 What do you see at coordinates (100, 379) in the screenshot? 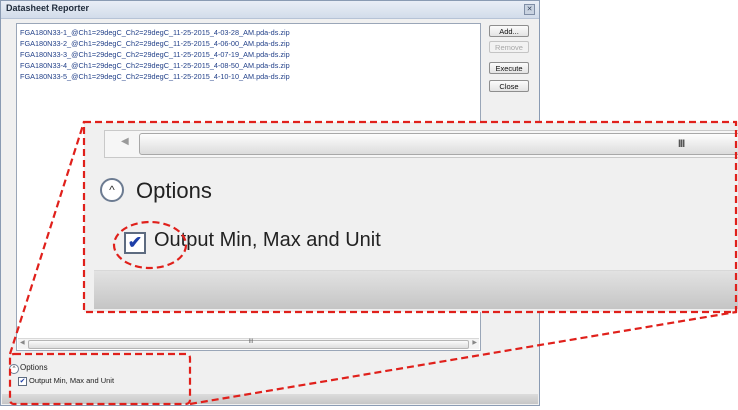
I see `source-region-highlight` at bounding box center [100, 379].